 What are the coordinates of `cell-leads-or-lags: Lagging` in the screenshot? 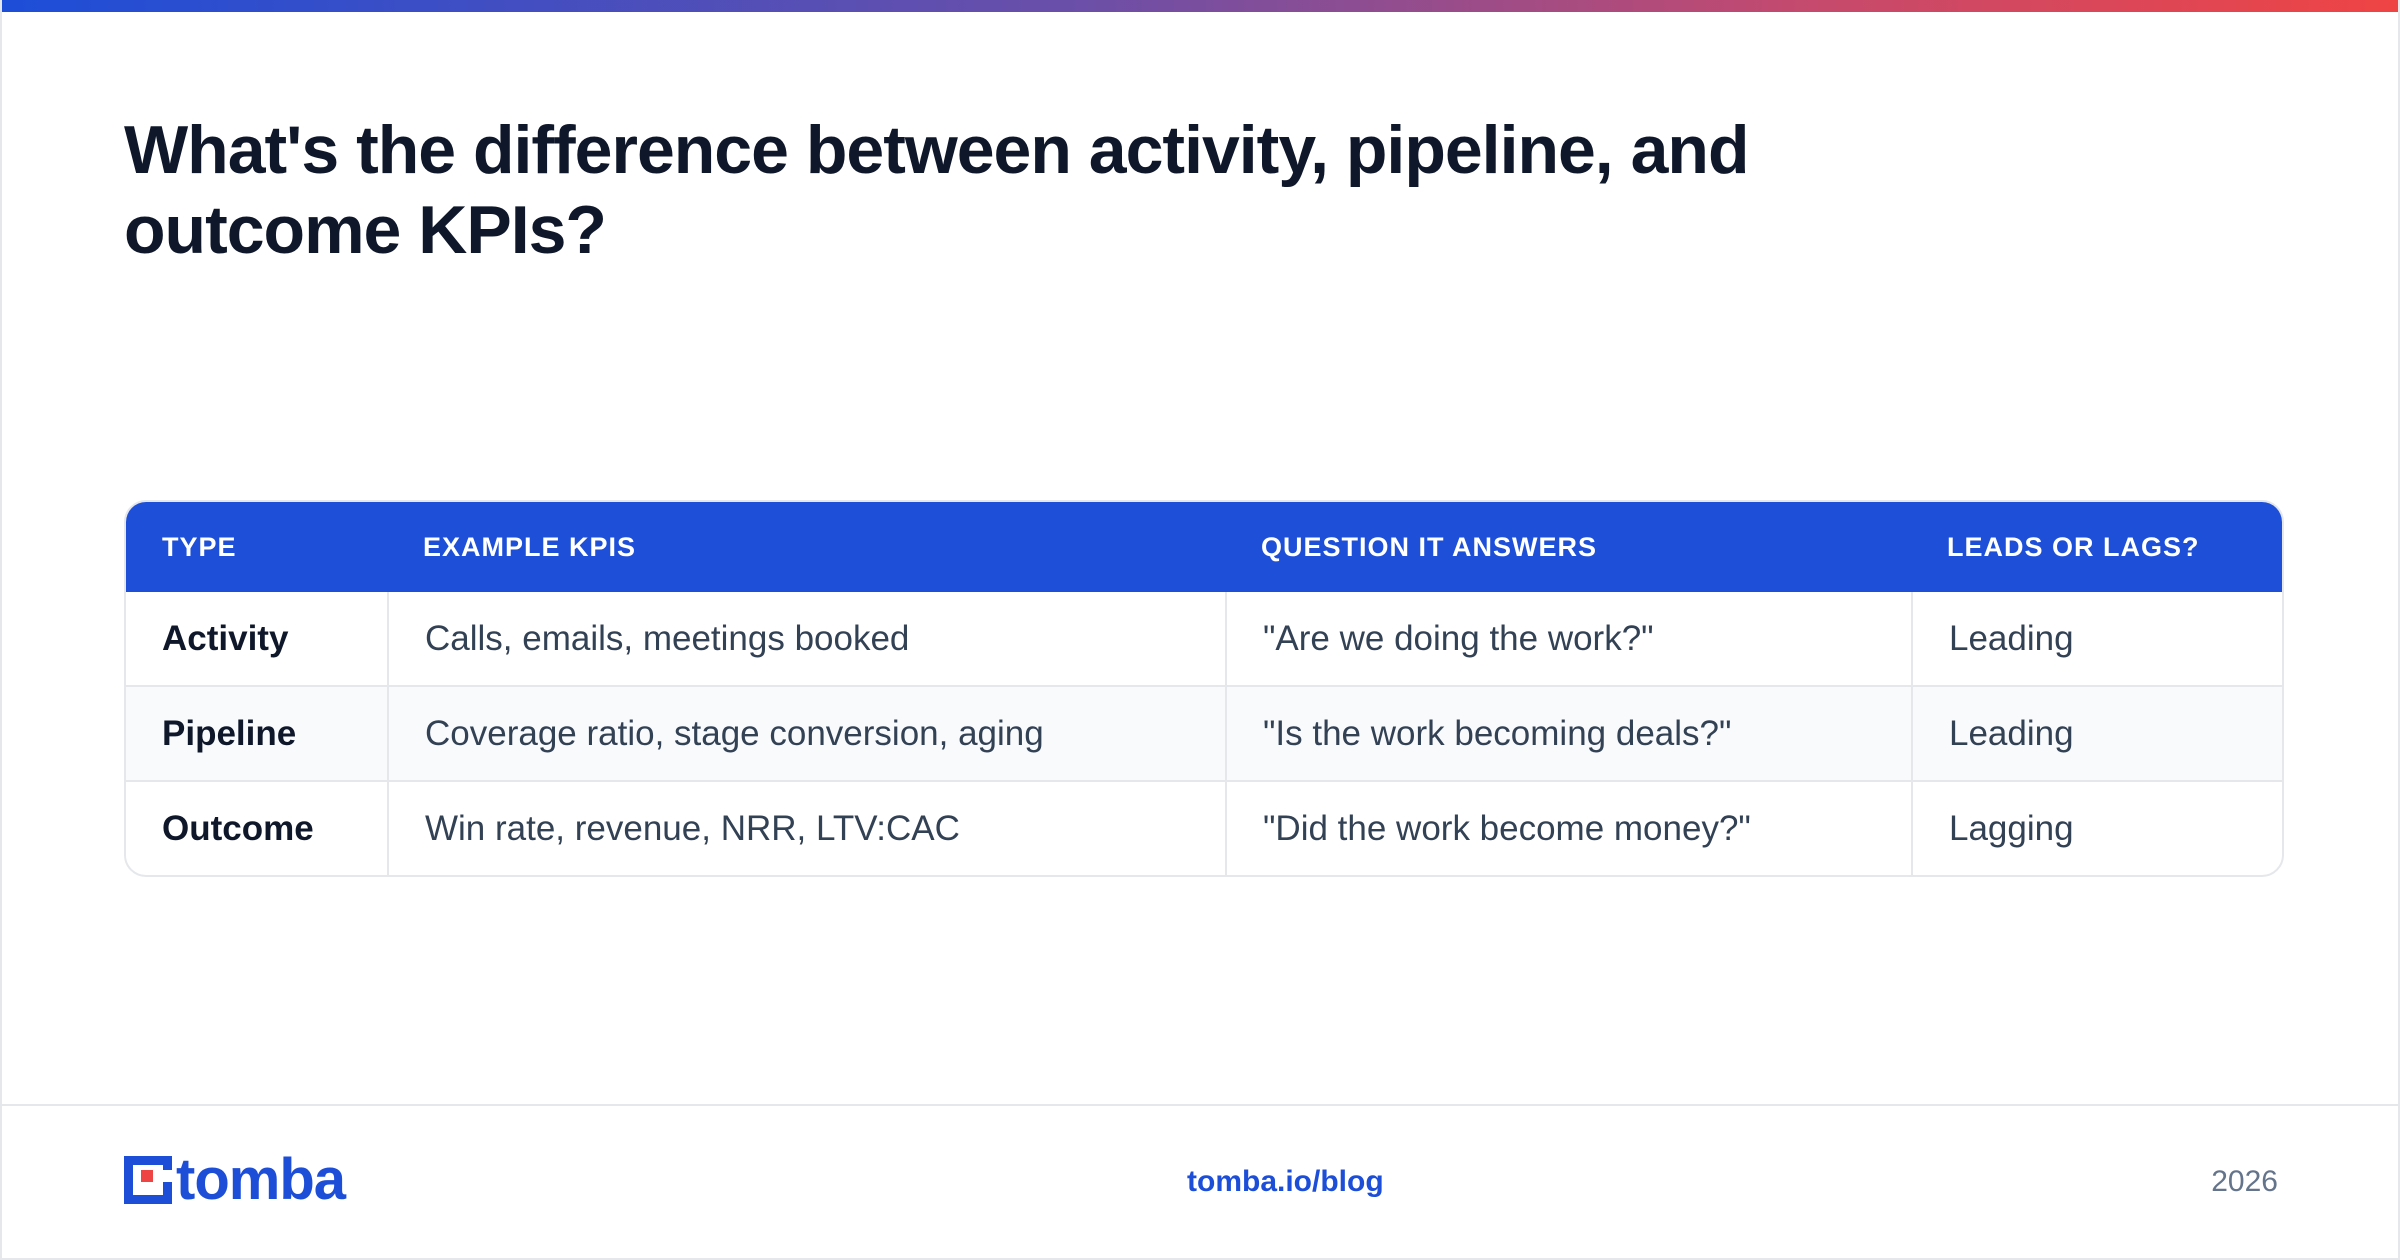 It's located at (2096, 827).